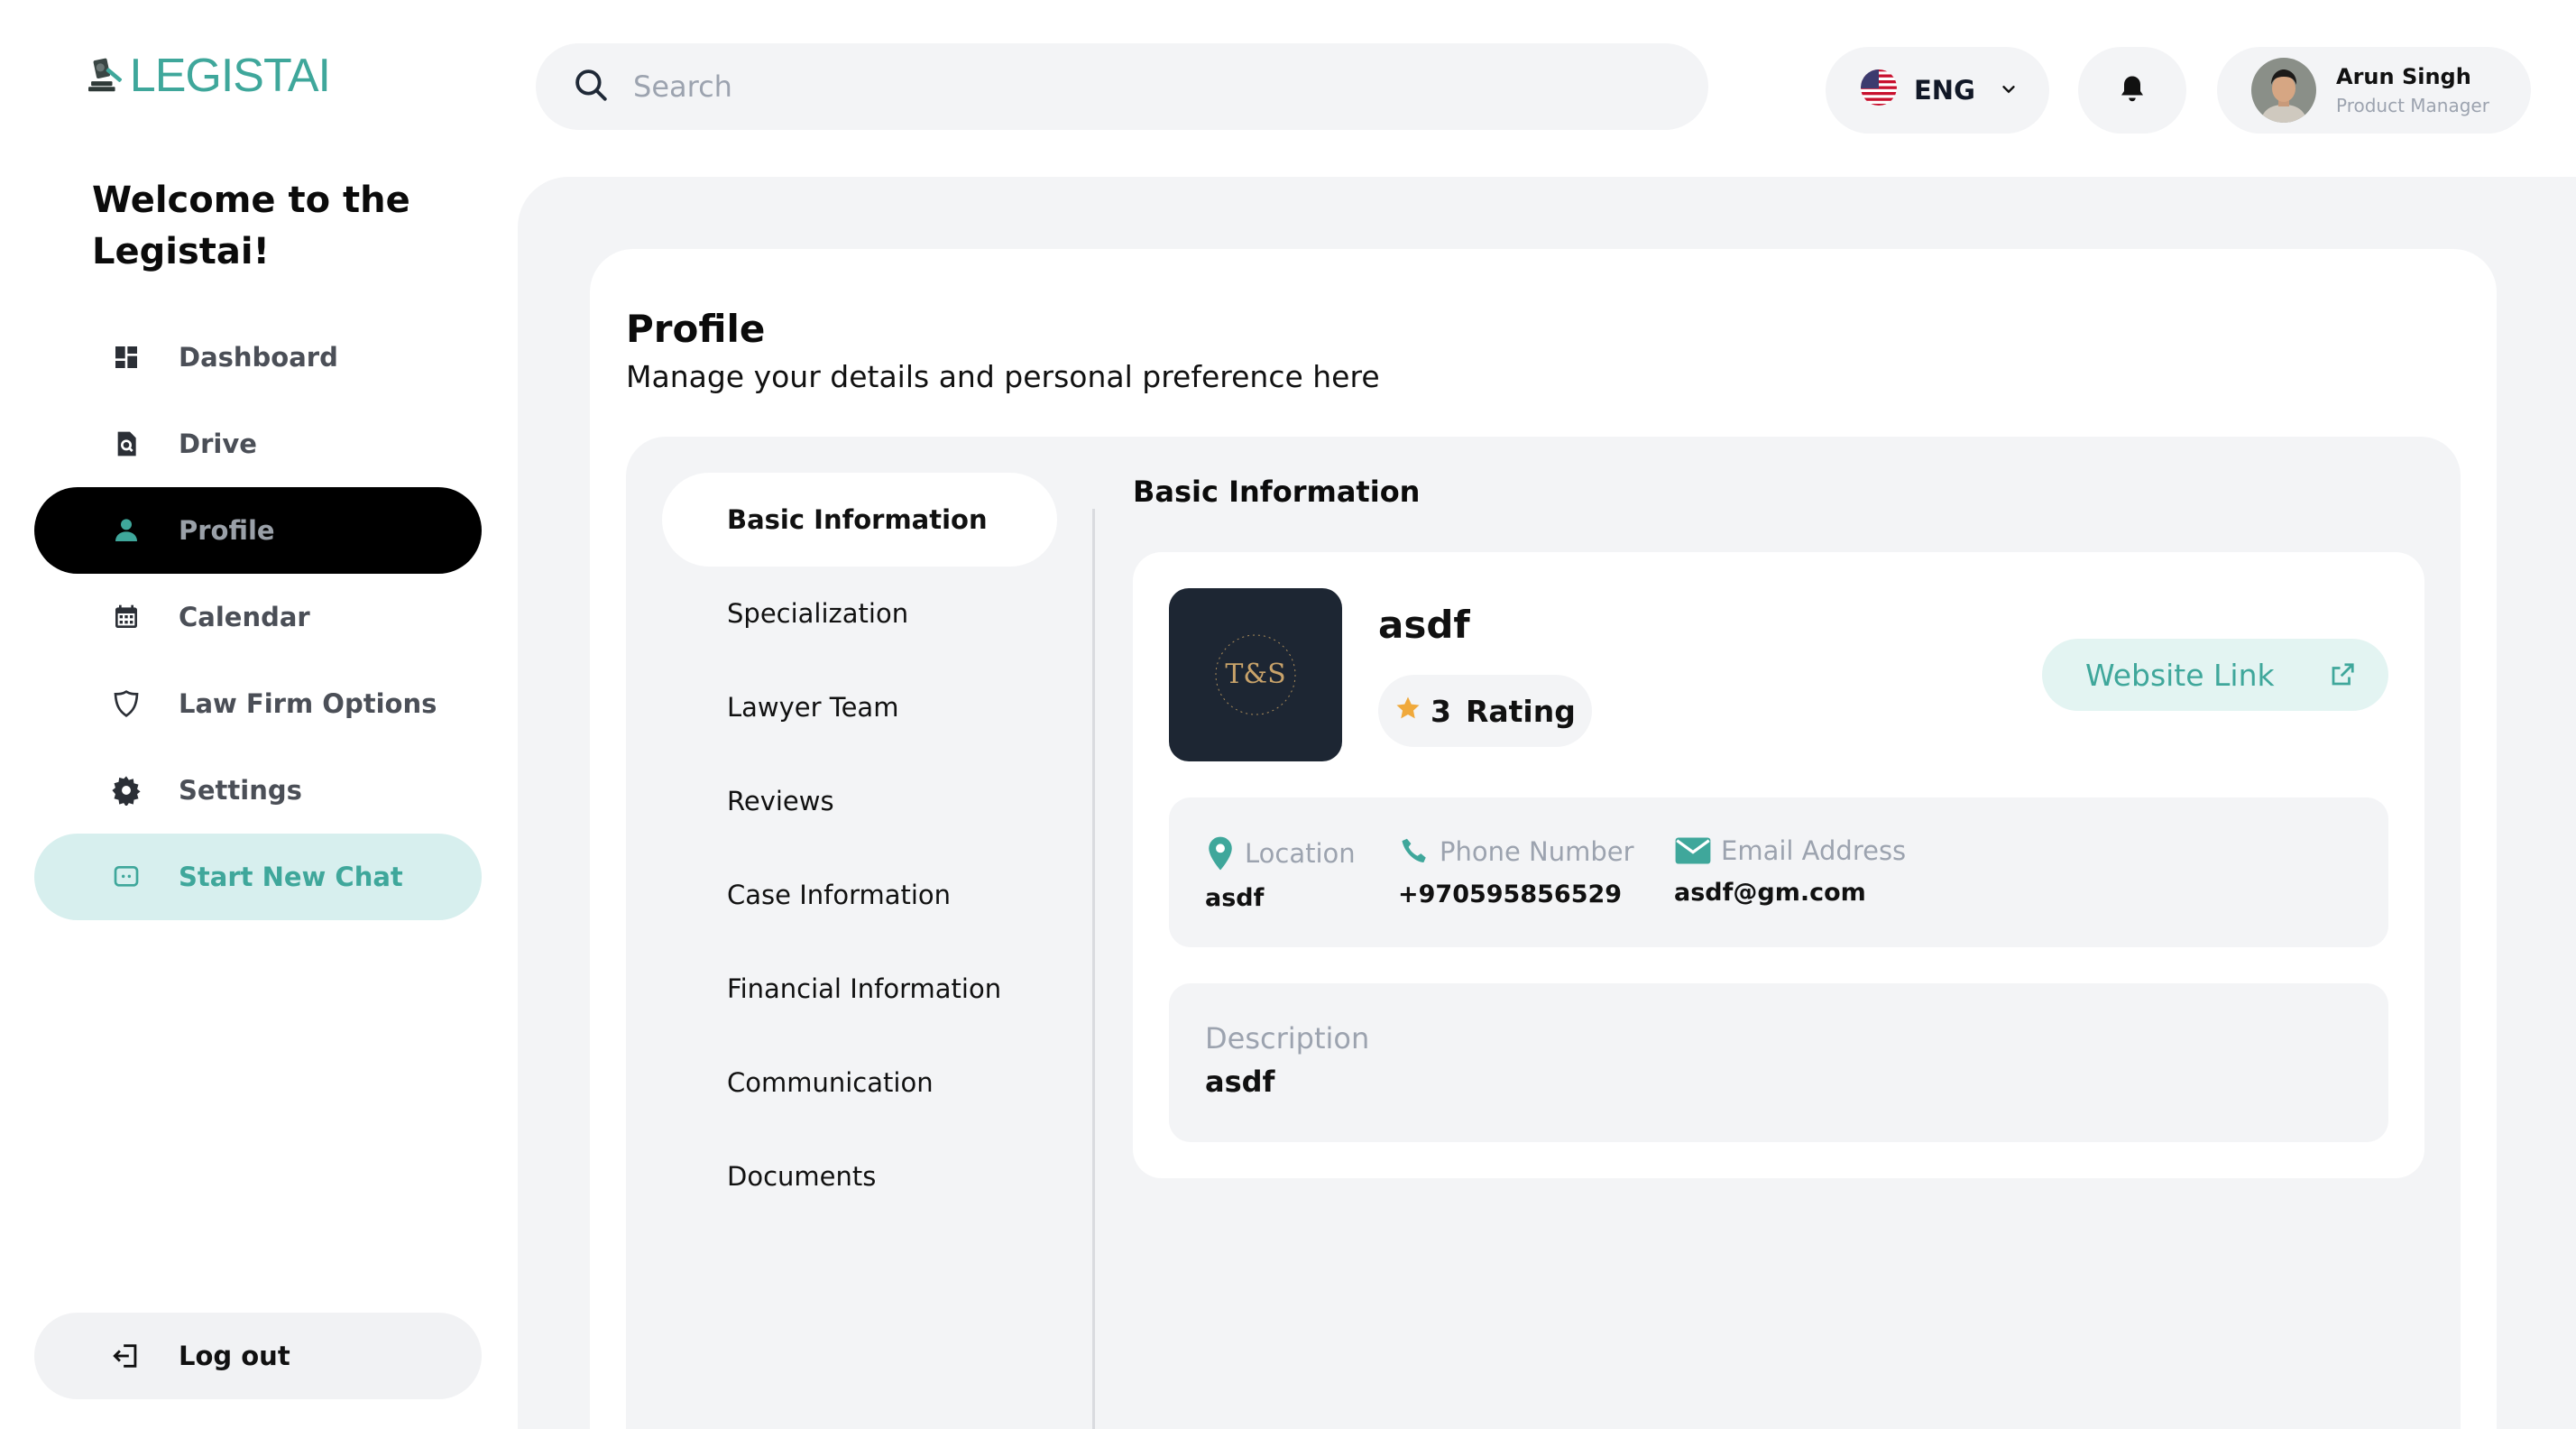 The height and width of the screenshot is (1429, 2576). What do you see at coordinates (105, 75) in the screenshot?
I see `gavel-logo-icon` at bounding box center [105, 75].